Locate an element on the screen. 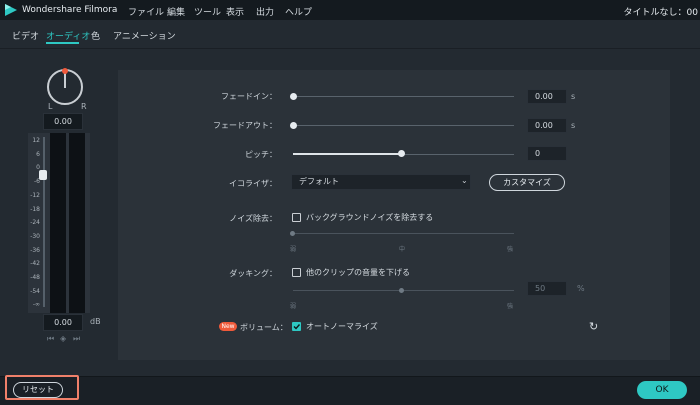 Image resolution: width=700 pixels, height=405 pixels. fade-out-unit: s is located at coordinates (573, 125).